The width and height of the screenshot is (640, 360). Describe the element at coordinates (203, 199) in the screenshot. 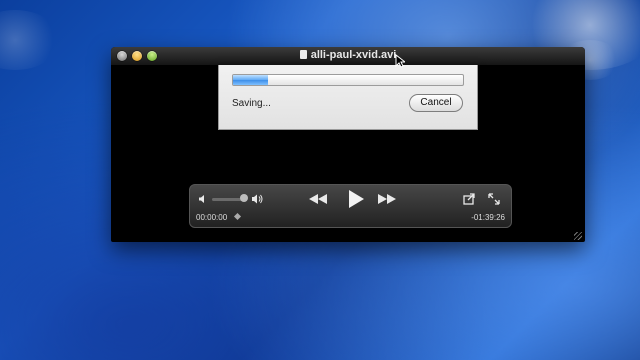

I see `volume-low-icon` at that location.